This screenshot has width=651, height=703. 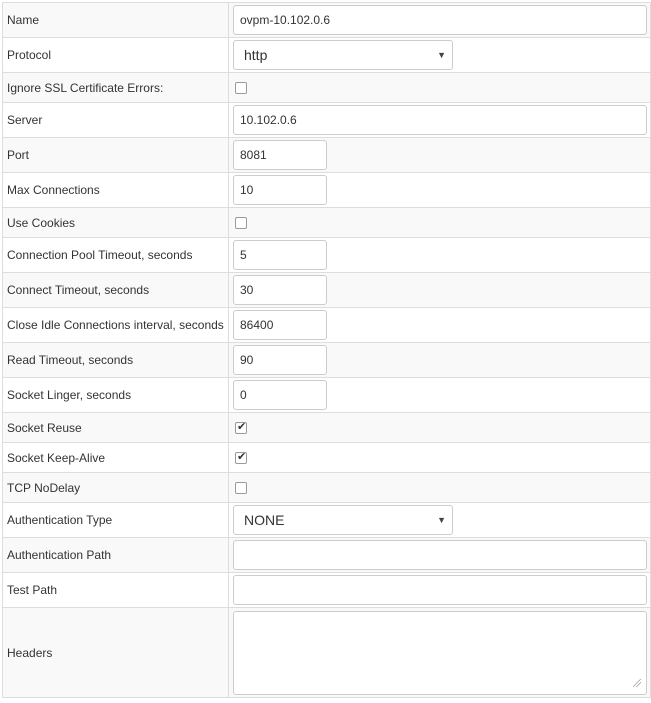 I want to click on protocol-select: http ▼, so click(x=343, y=55).